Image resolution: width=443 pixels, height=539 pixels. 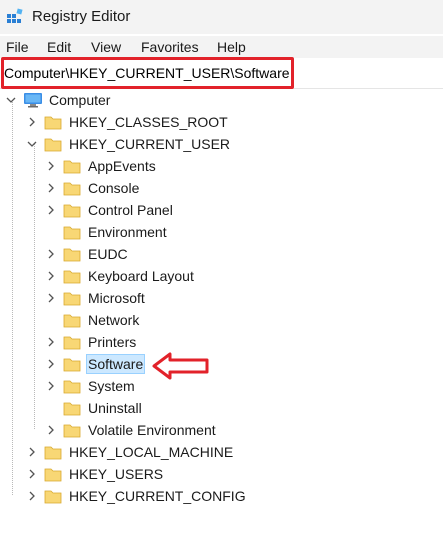 I want to click on tree-item-console: Console, so click(x=93, y=188).